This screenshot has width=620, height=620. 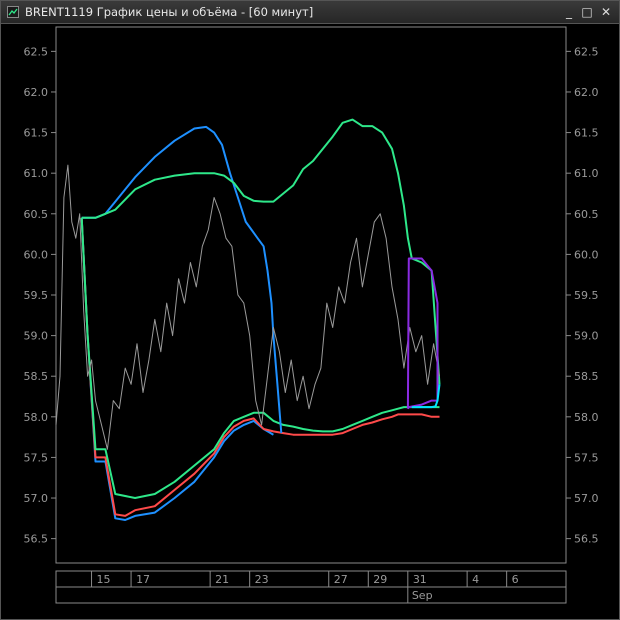 What do you see at coordinates (586, 457) in the screenshot?
I see `y-tick-label-right: 57.5` at bounding box center [586, 457].